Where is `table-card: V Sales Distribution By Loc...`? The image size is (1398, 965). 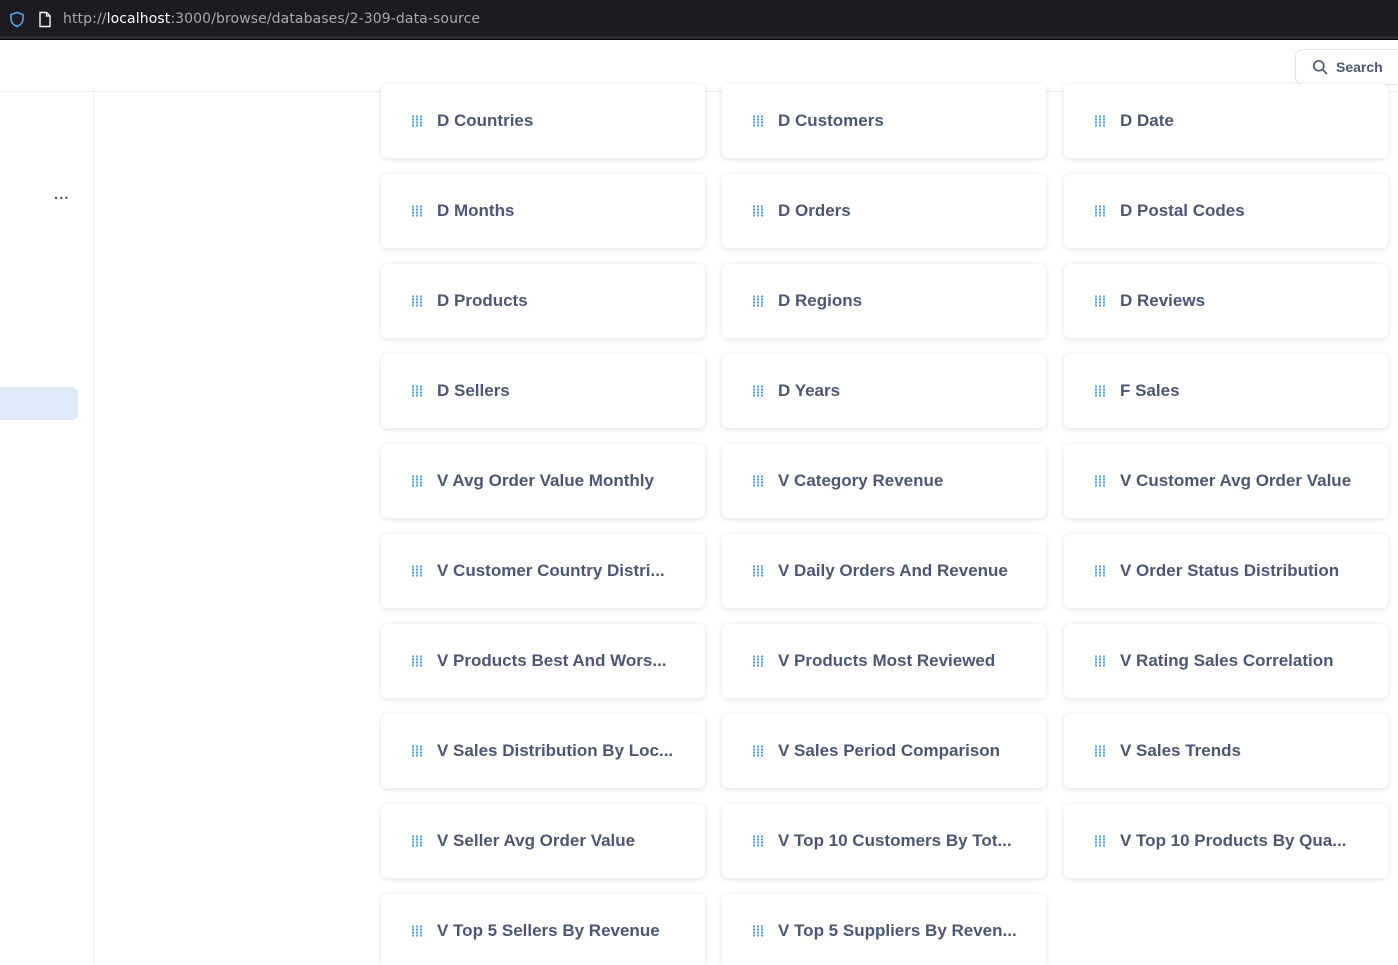
table-card: V Sales Distribution By Loc... is located at coordinates (543, 751).